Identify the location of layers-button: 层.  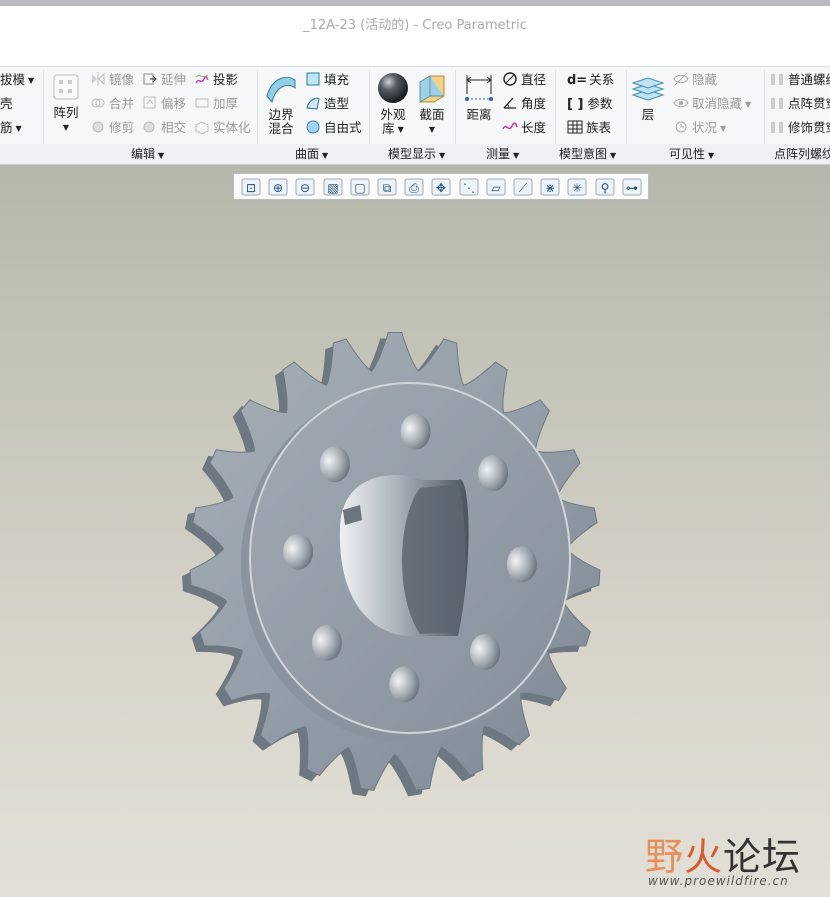
(648, 99).